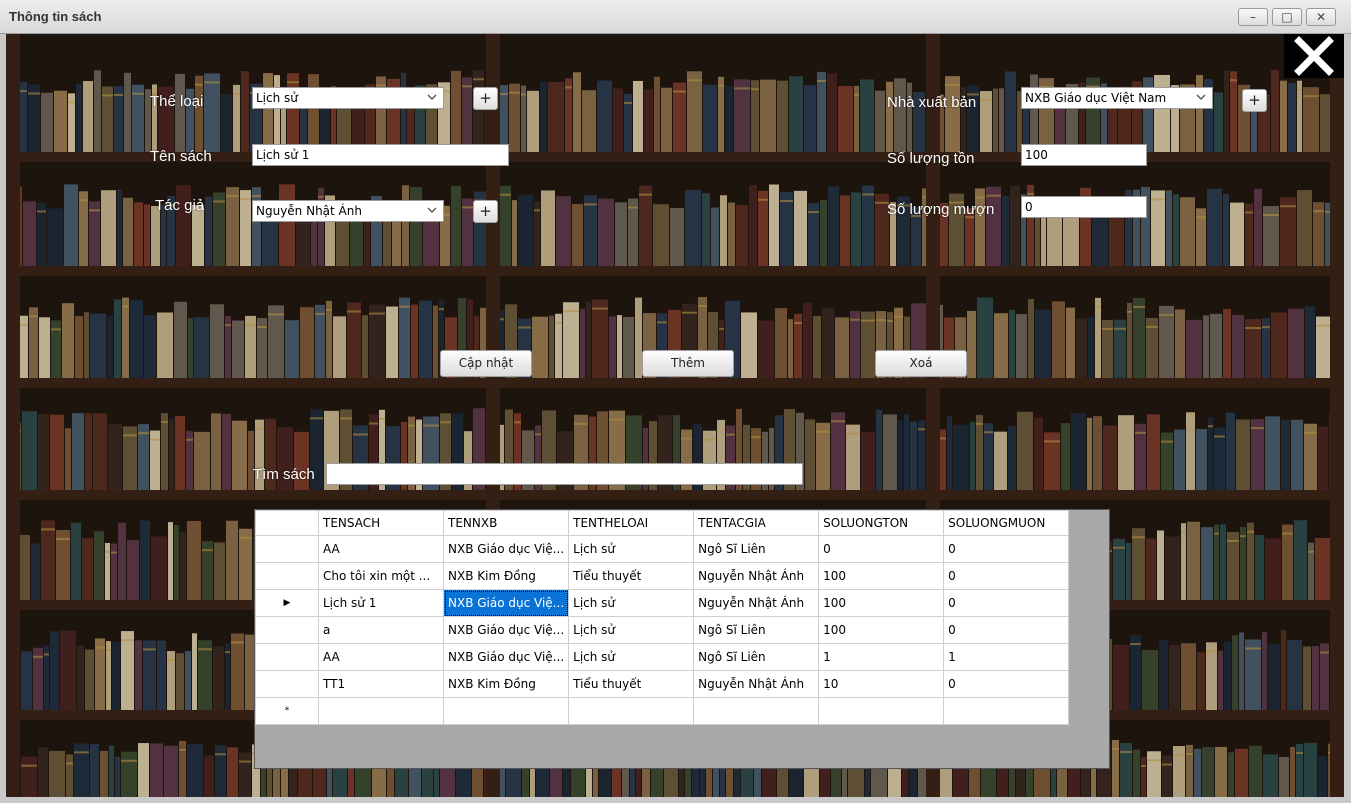  What do you see at coordinates (931, 158) in the screenshot?
I see `so-luong-ton-label: Số lượng tồn` at bounding box center [931, 158].